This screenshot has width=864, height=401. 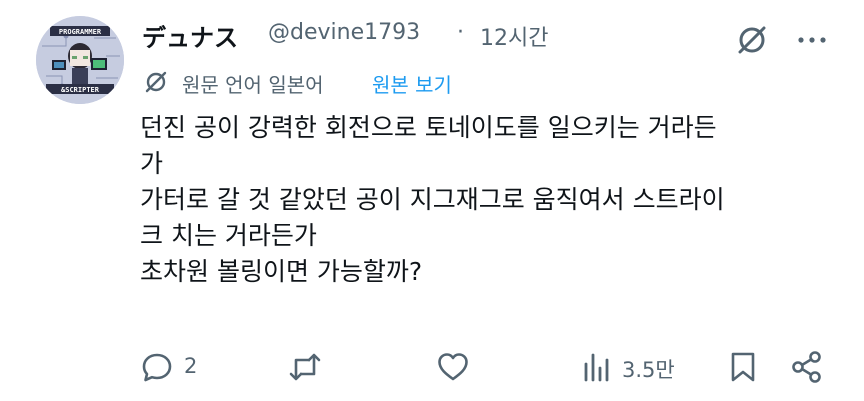 What do you see at coordinates (253, 85) in the screenshot?
I see `translation-label: 원문 언어 일본어` at bounding box center [253, 85].